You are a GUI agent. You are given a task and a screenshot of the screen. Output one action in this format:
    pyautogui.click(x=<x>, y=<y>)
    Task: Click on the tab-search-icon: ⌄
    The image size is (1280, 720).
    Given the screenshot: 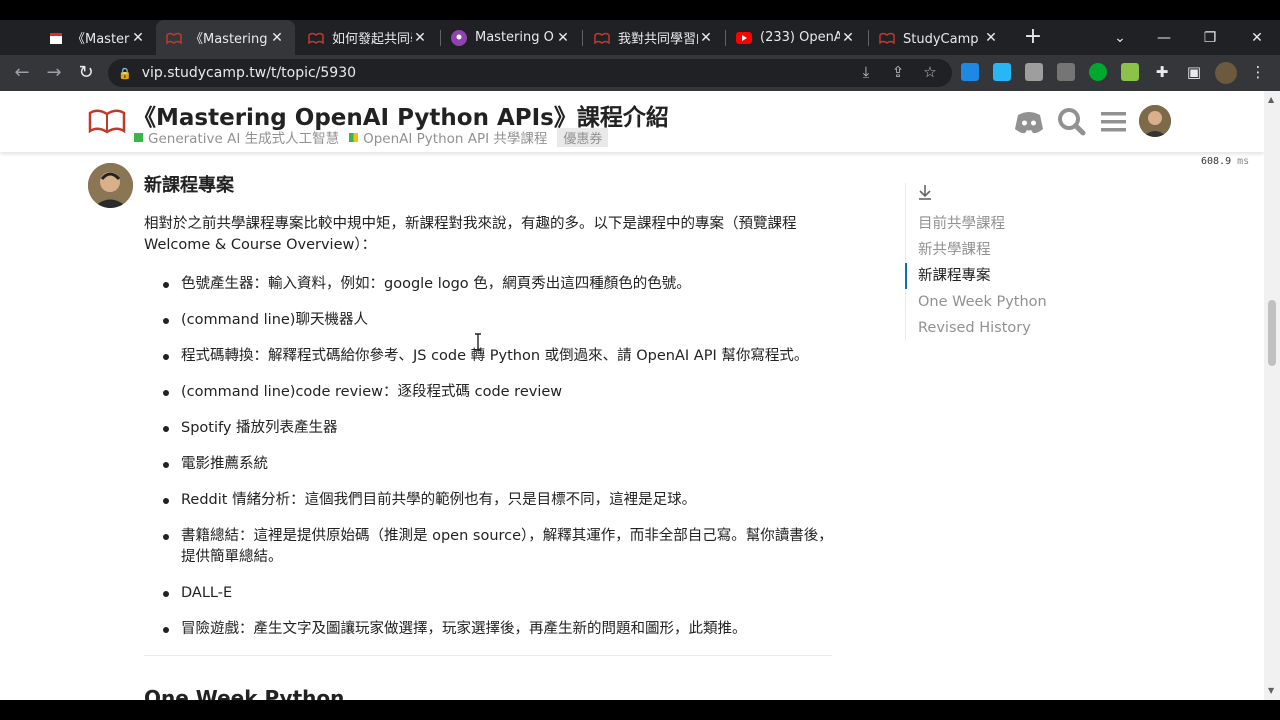 What is the action you would take?
    pyautogui.click(x=1120, y=37)
    